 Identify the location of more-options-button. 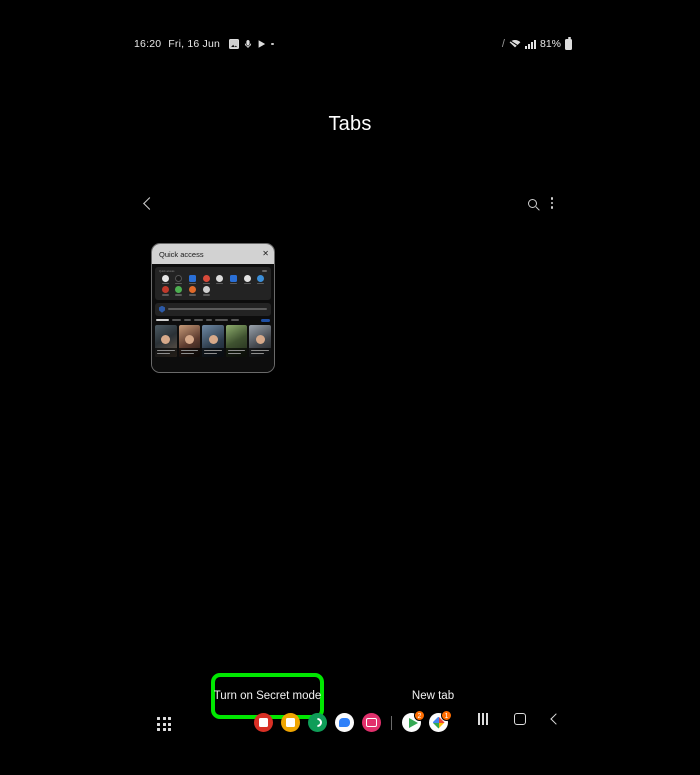
(552, 203).